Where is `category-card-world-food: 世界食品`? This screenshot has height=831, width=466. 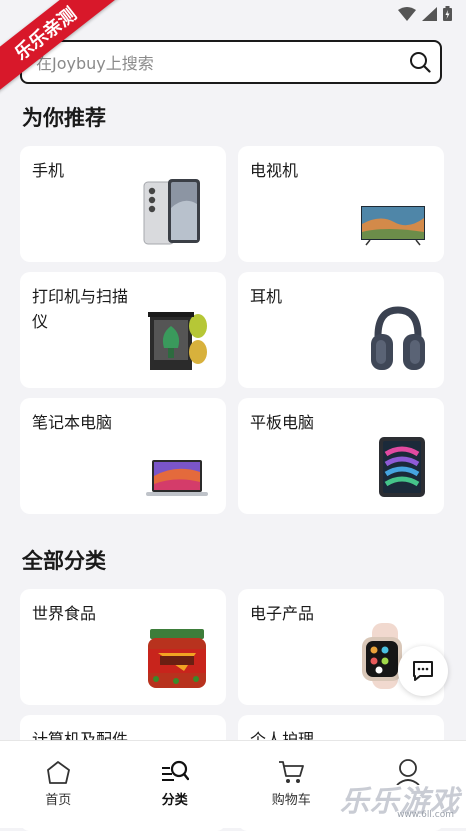 category-card-world-food: 世界食品 is located at coordinates (123, 647).